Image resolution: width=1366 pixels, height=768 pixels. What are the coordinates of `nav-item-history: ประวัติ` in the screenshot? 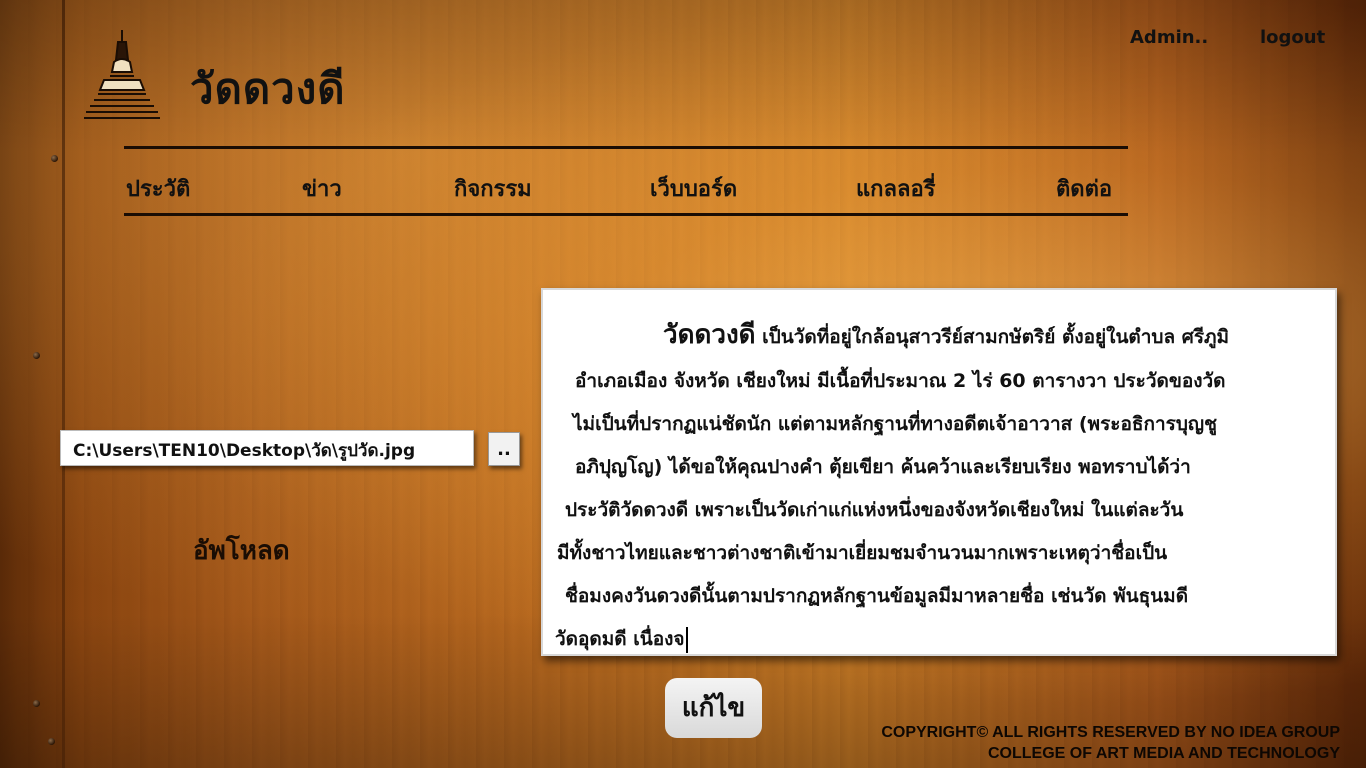 It's located at (158, 188).